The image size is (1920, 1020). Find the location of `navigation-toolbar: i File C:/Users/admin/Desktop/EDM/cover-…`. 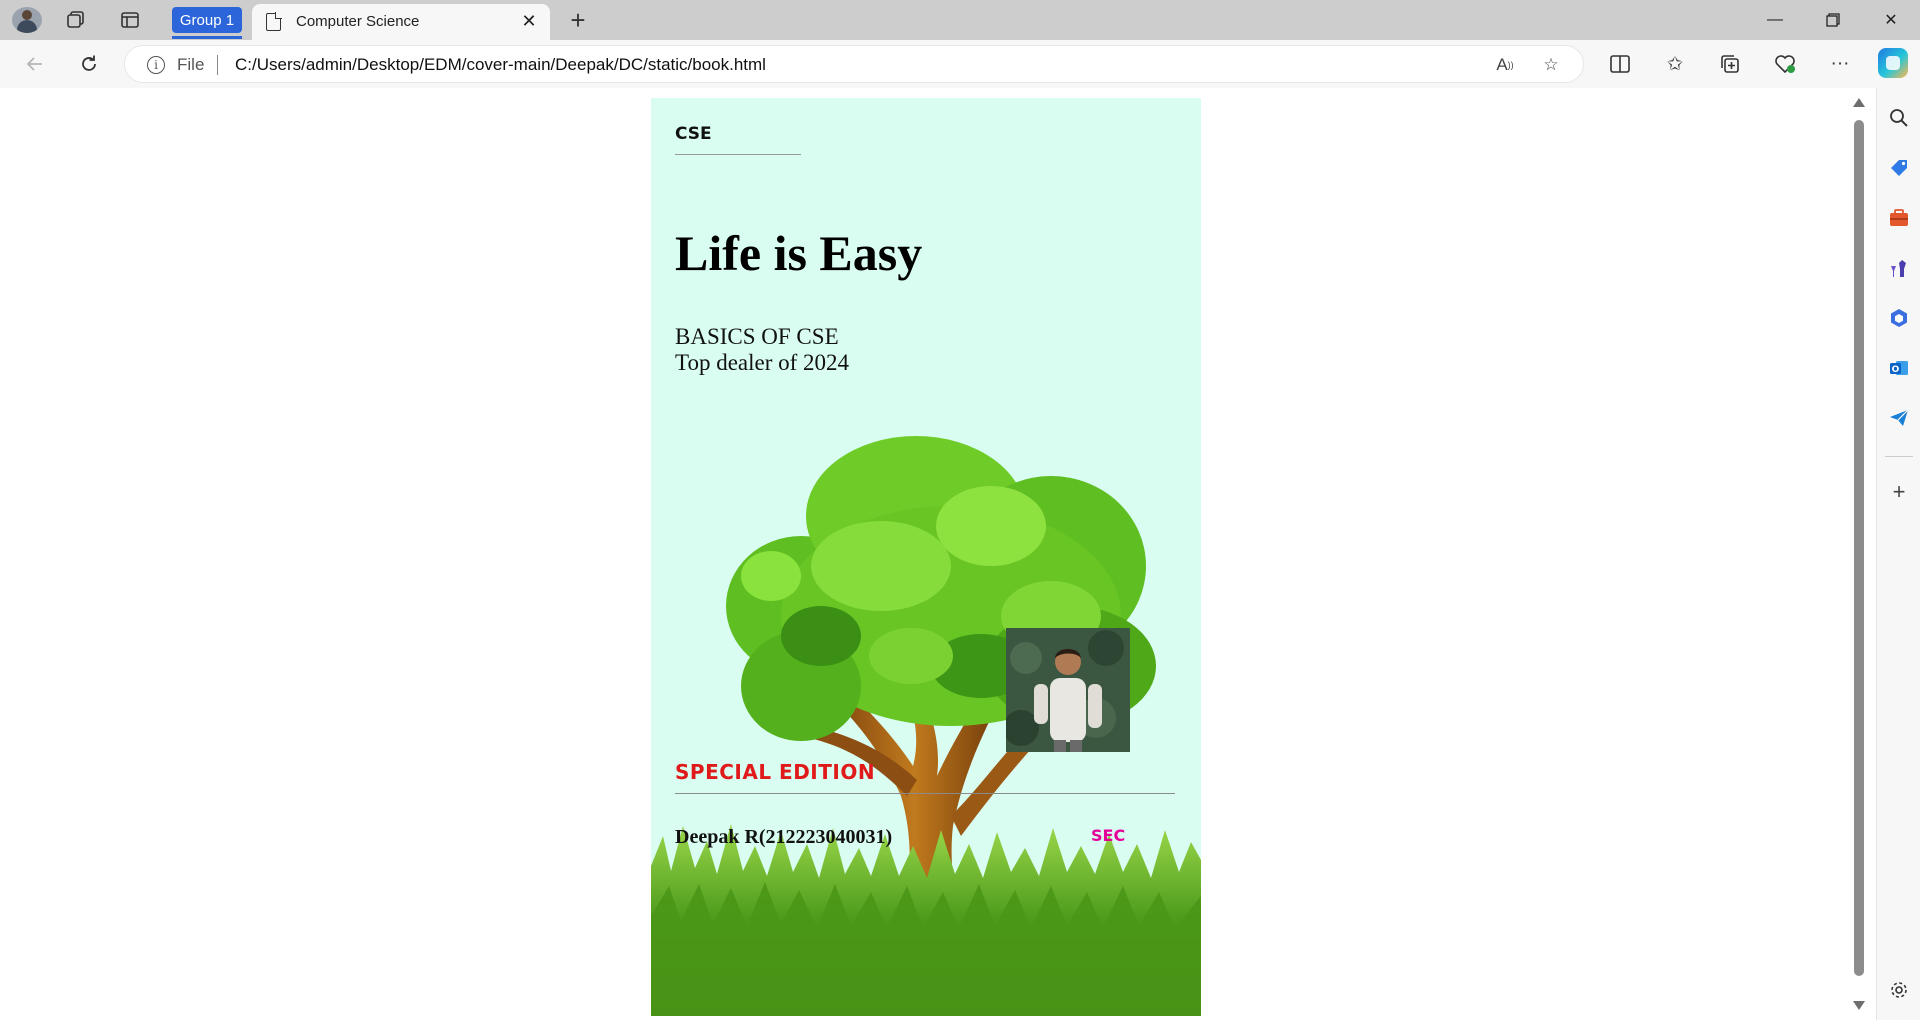

navigation-toolbar: i File C:/Users/admin/Desktop/EDM/cover-… is located at coordinates (960, 64).